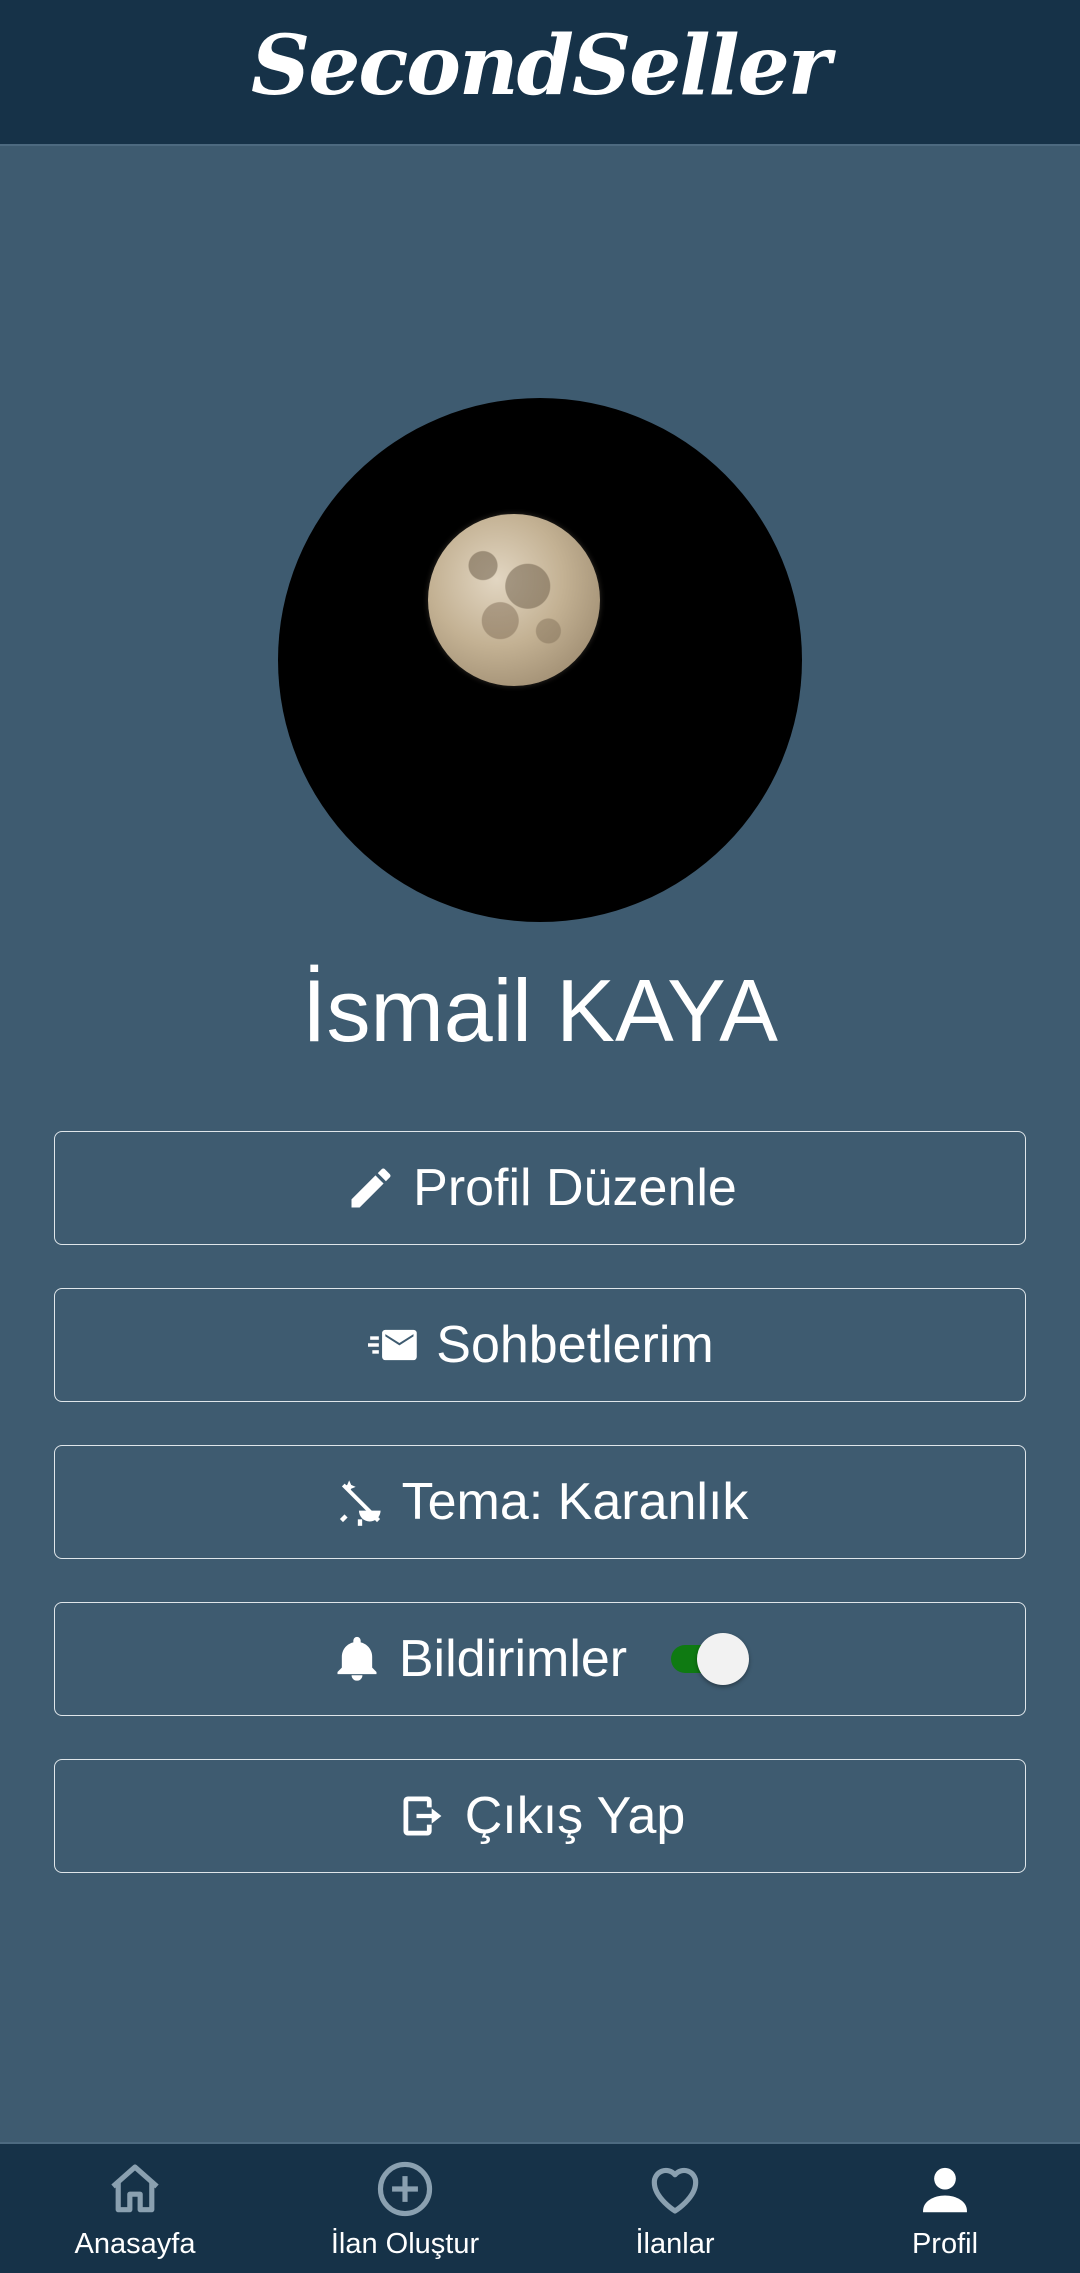 The height and width of the screenshot is (2273, 1080). What do you see at coordinates (405, 2189) in the screenshot?
I see `add-circle-icon` at bounding box center [405, 2189].